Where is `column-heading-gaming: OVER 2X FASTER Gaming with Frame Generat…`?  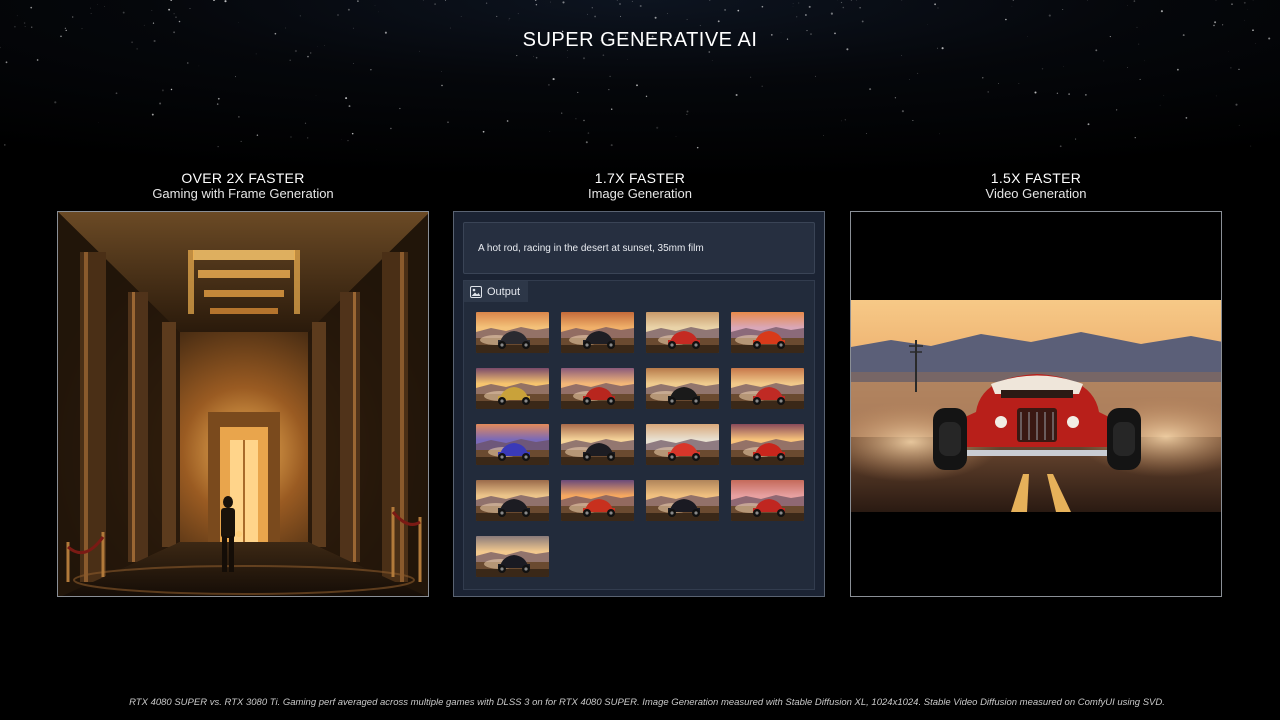 column-heading-gaming: OVER 2X FASTER Gaming with Frame Generat… is located at coordinates (243, 185).